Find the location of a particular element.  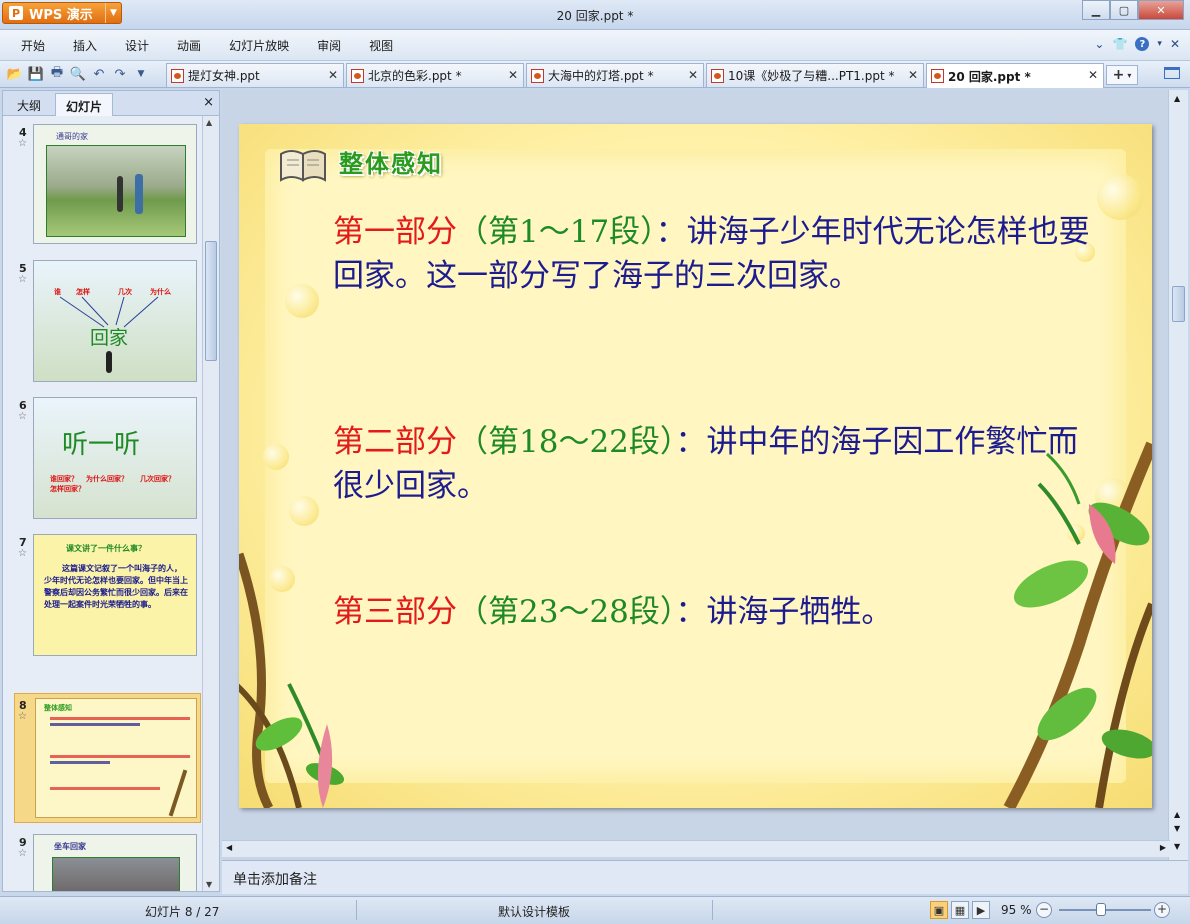

slide-thumbnail: 谁 怎样 几次 为什么 回家 is located at coordinates (115, 321).